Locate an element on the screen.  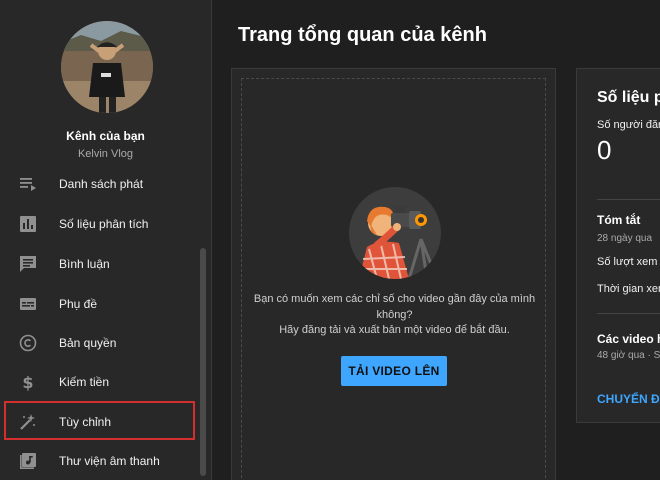
monetization-icon: $ is located at coordinates (28, 382).